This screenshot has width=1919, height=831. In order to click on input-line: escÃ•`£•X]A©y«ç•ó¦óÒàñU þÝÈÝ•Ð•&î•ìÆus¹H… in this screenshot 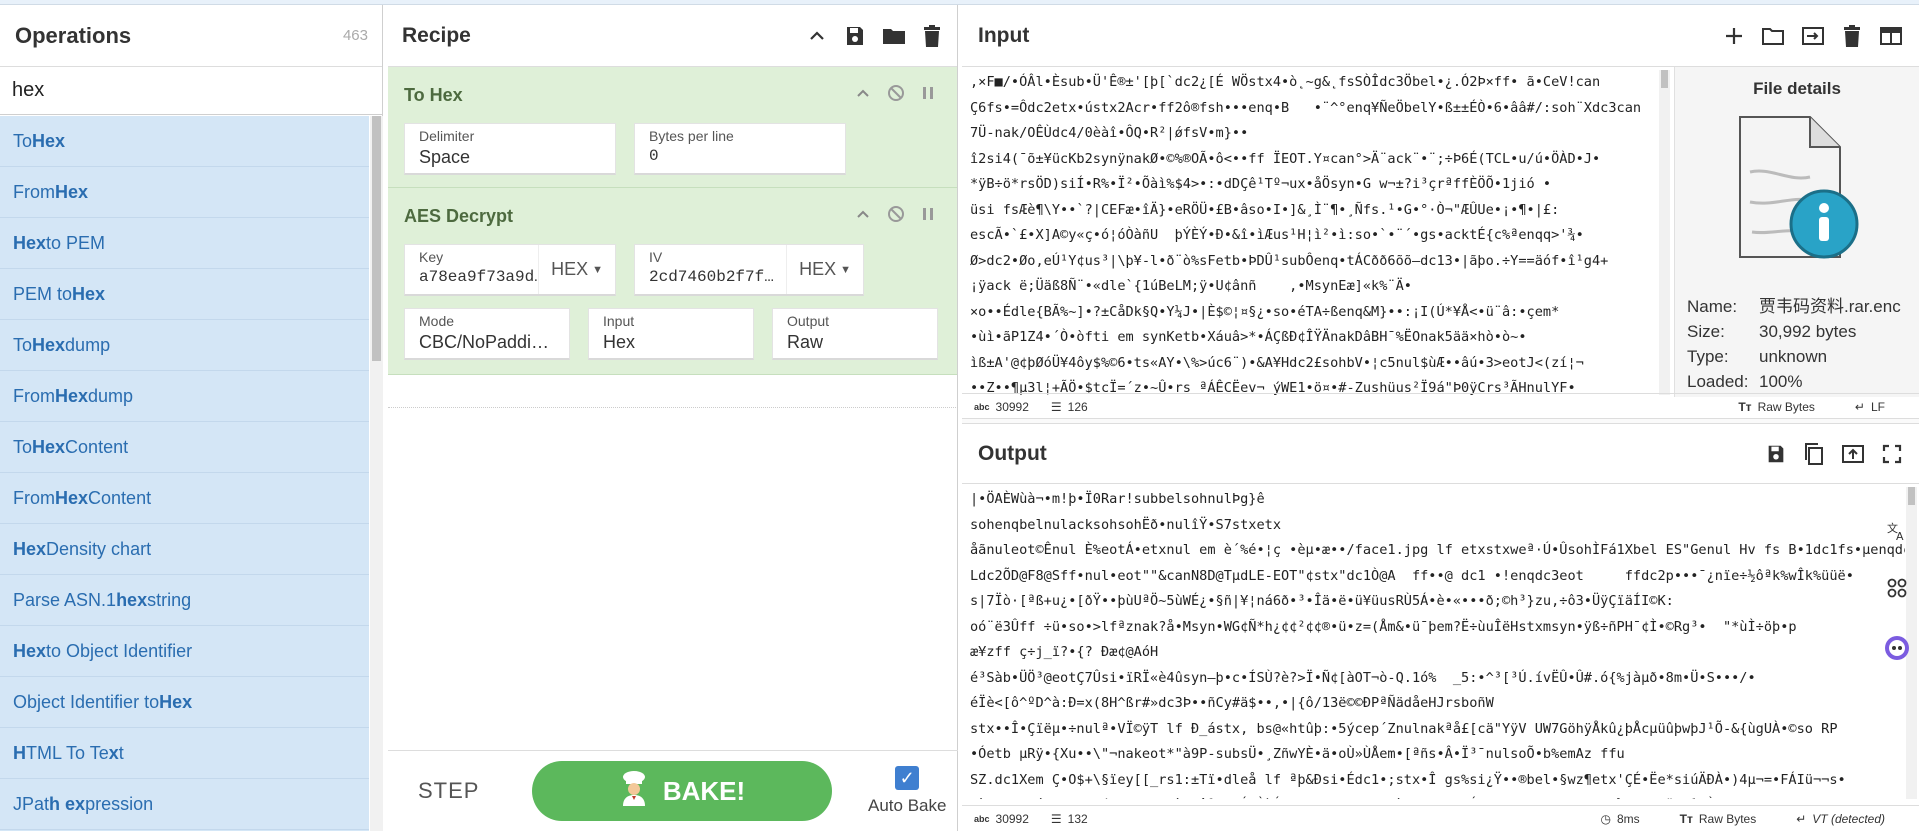, I will do `click(1277, 235)`.